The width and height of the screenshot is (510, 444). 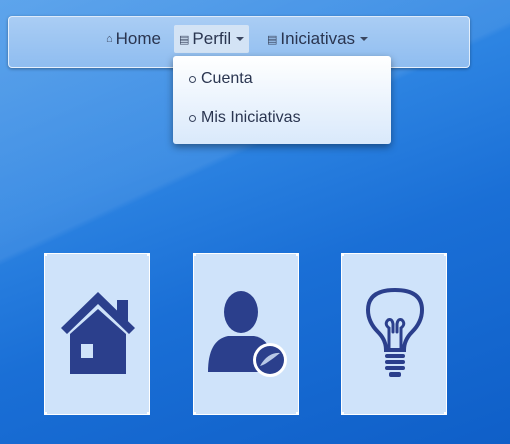 What do you see at coordinates (227, 78) in the screenshot?
I see `menu-item-cuenta-label: Cuenta` at bounding box center [227, 78].